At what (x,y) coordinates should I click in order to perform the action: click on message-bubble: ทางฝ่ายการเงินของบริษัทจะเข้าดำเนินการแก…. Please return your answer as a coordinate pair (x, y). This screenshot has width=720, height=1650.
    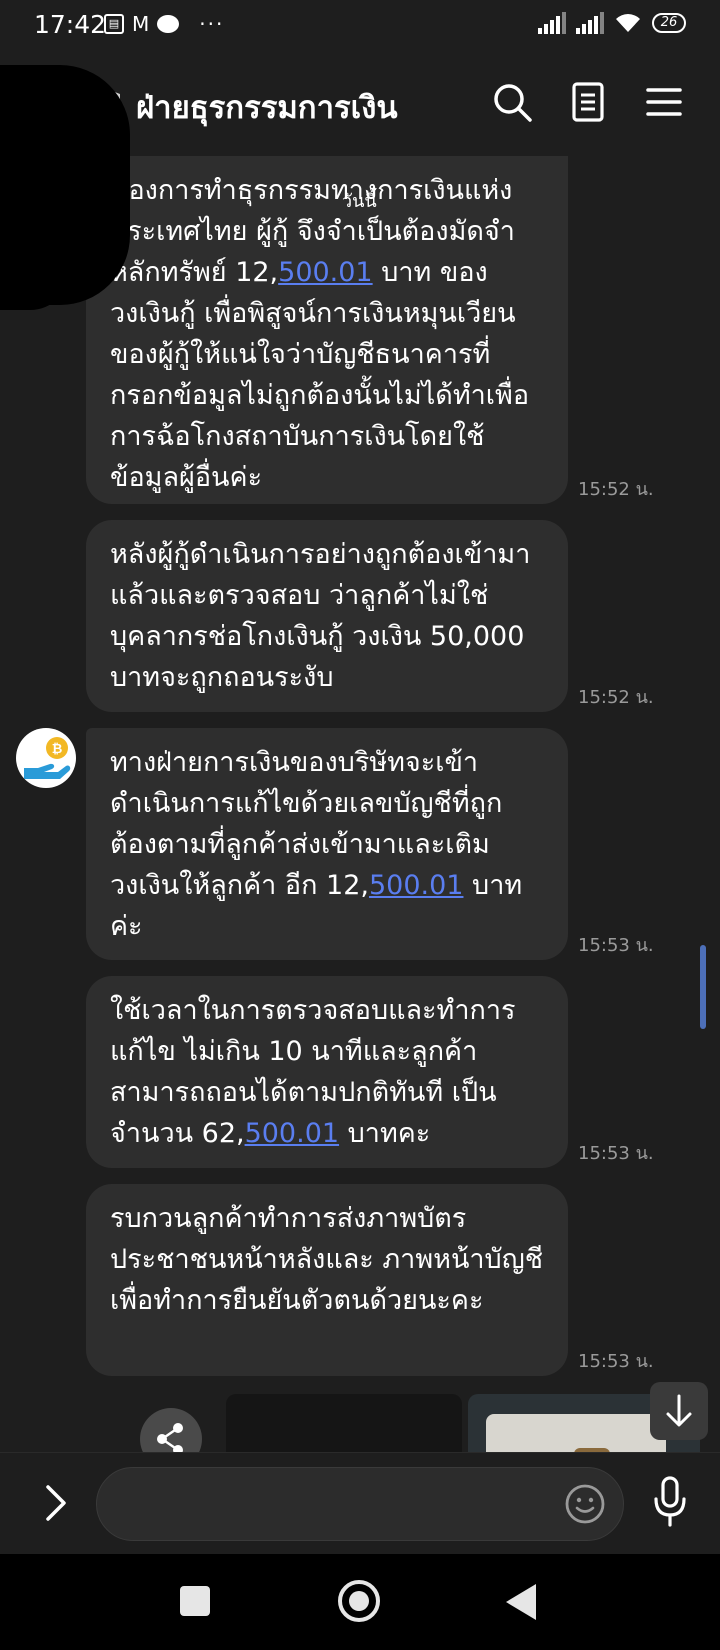
    Looking at the image, I should click on (327, 844).